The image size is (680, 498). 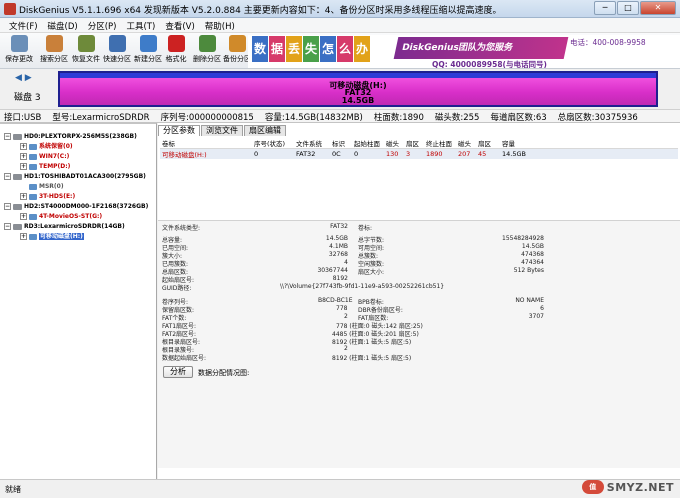 I want to click on col-filesystem: 文件系统, so click(x=312, y=143).